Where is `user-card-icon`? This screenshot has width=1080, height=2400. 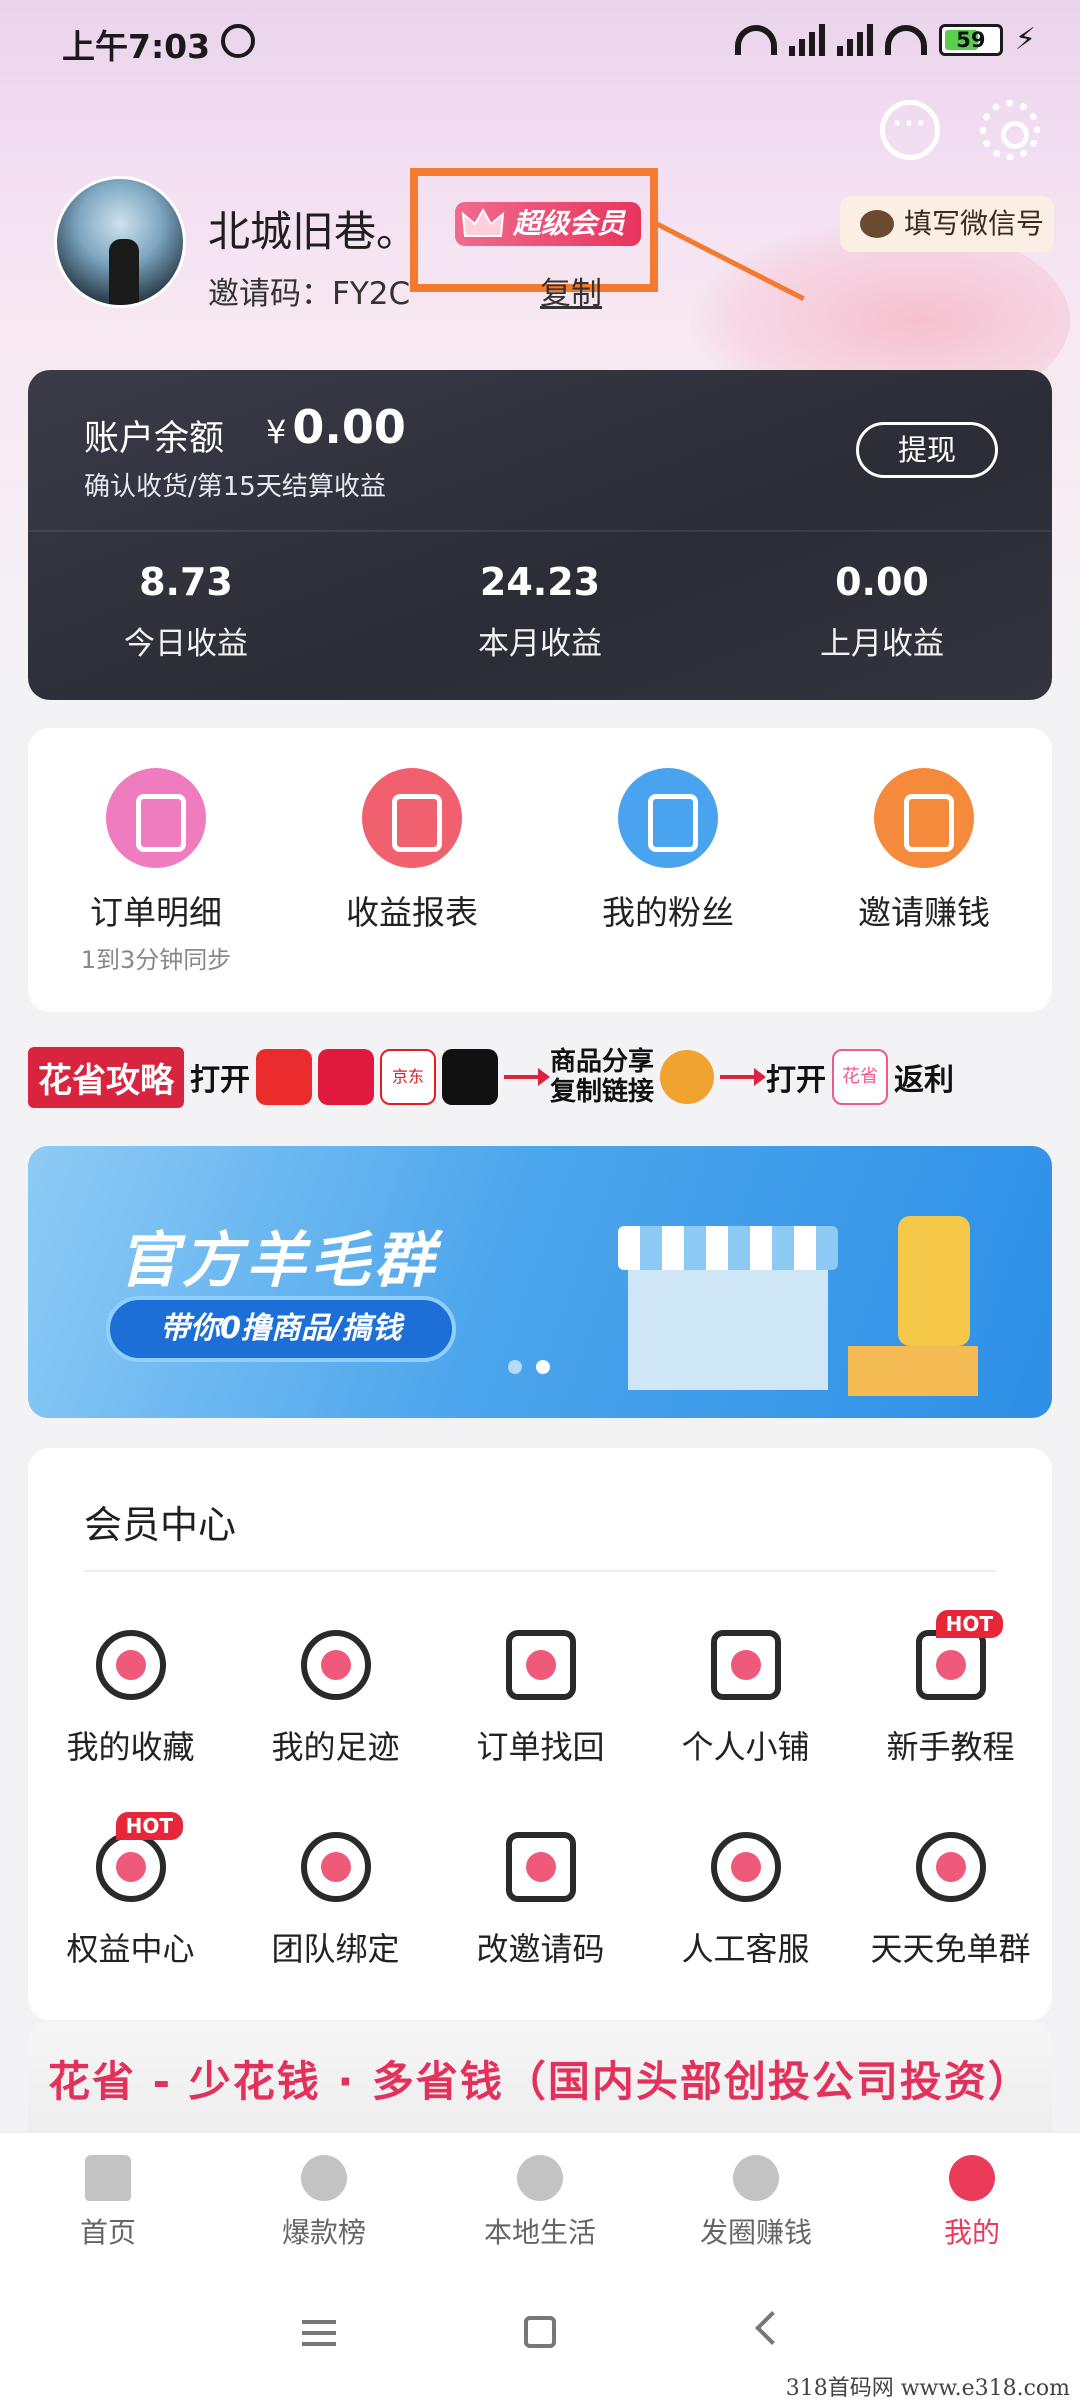 user-card-icon is located at coordinates (668, 818).